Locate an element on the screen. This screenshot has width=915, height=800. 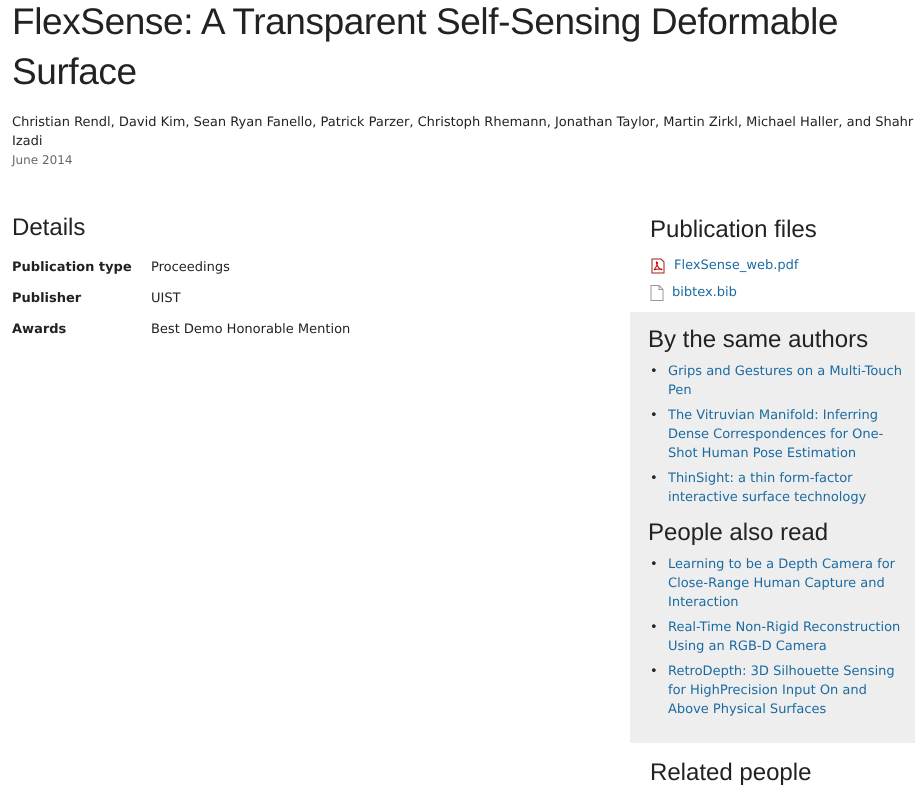
section-heading: Details is located at coordinates (49, 228).